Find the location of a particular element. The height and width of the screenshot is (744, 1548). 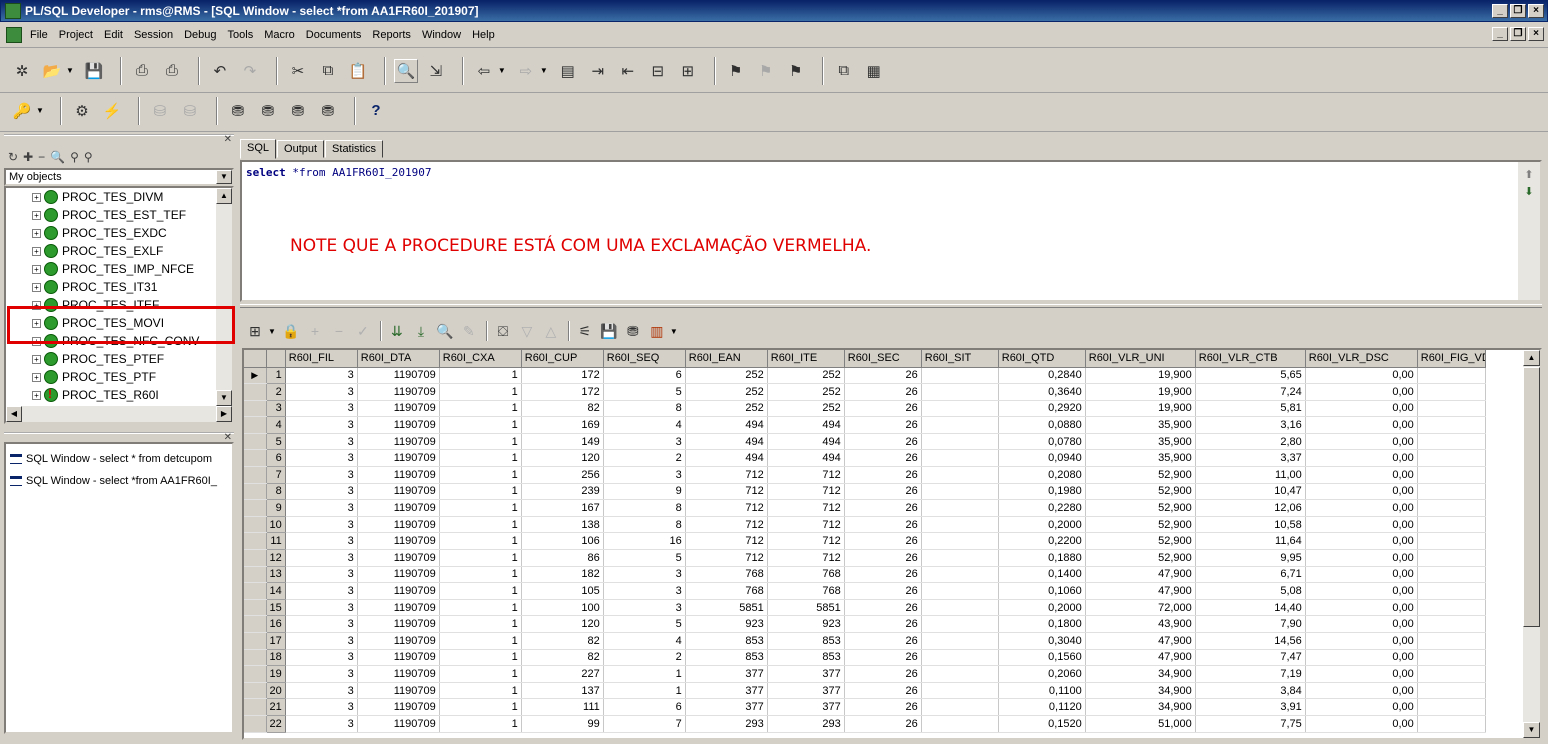

table-cell: 100 is located at coordinates (562, 608).